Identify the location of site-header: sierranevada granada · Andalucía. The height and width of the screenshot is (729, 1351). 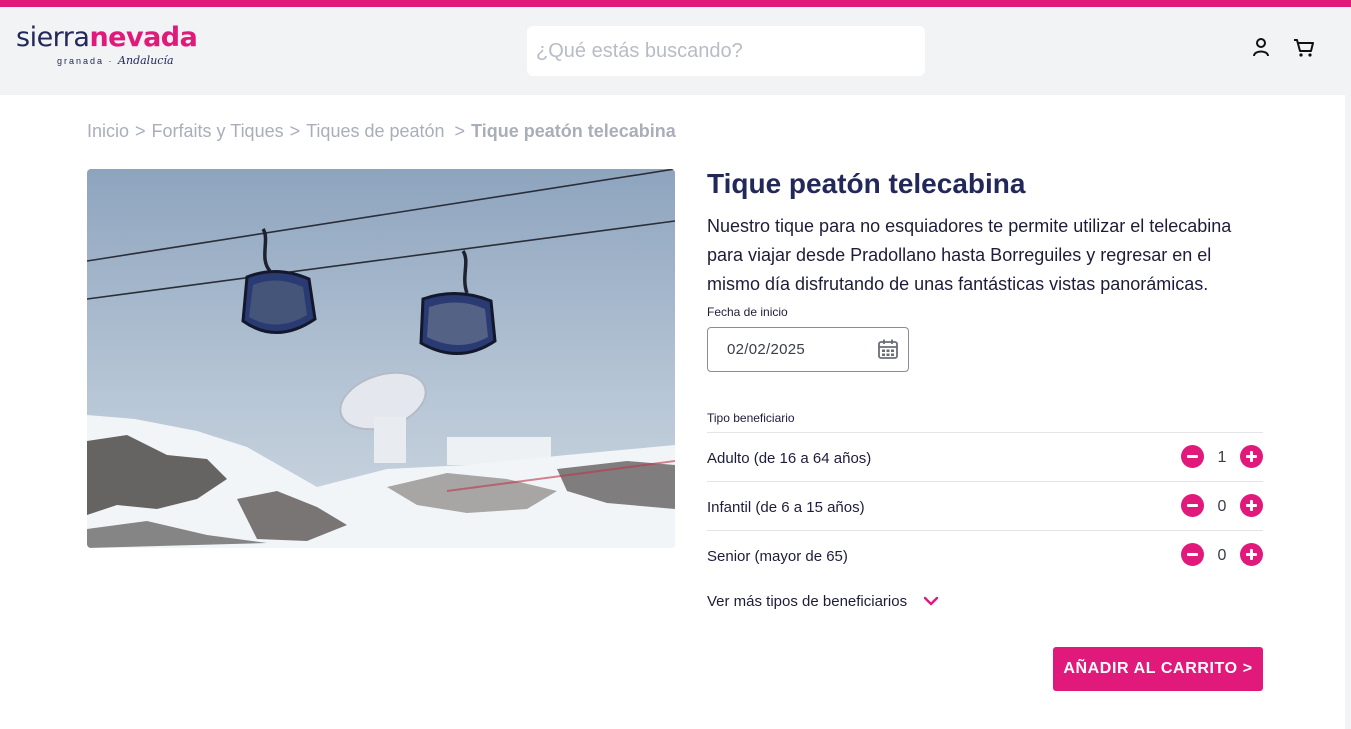
(675, 51).